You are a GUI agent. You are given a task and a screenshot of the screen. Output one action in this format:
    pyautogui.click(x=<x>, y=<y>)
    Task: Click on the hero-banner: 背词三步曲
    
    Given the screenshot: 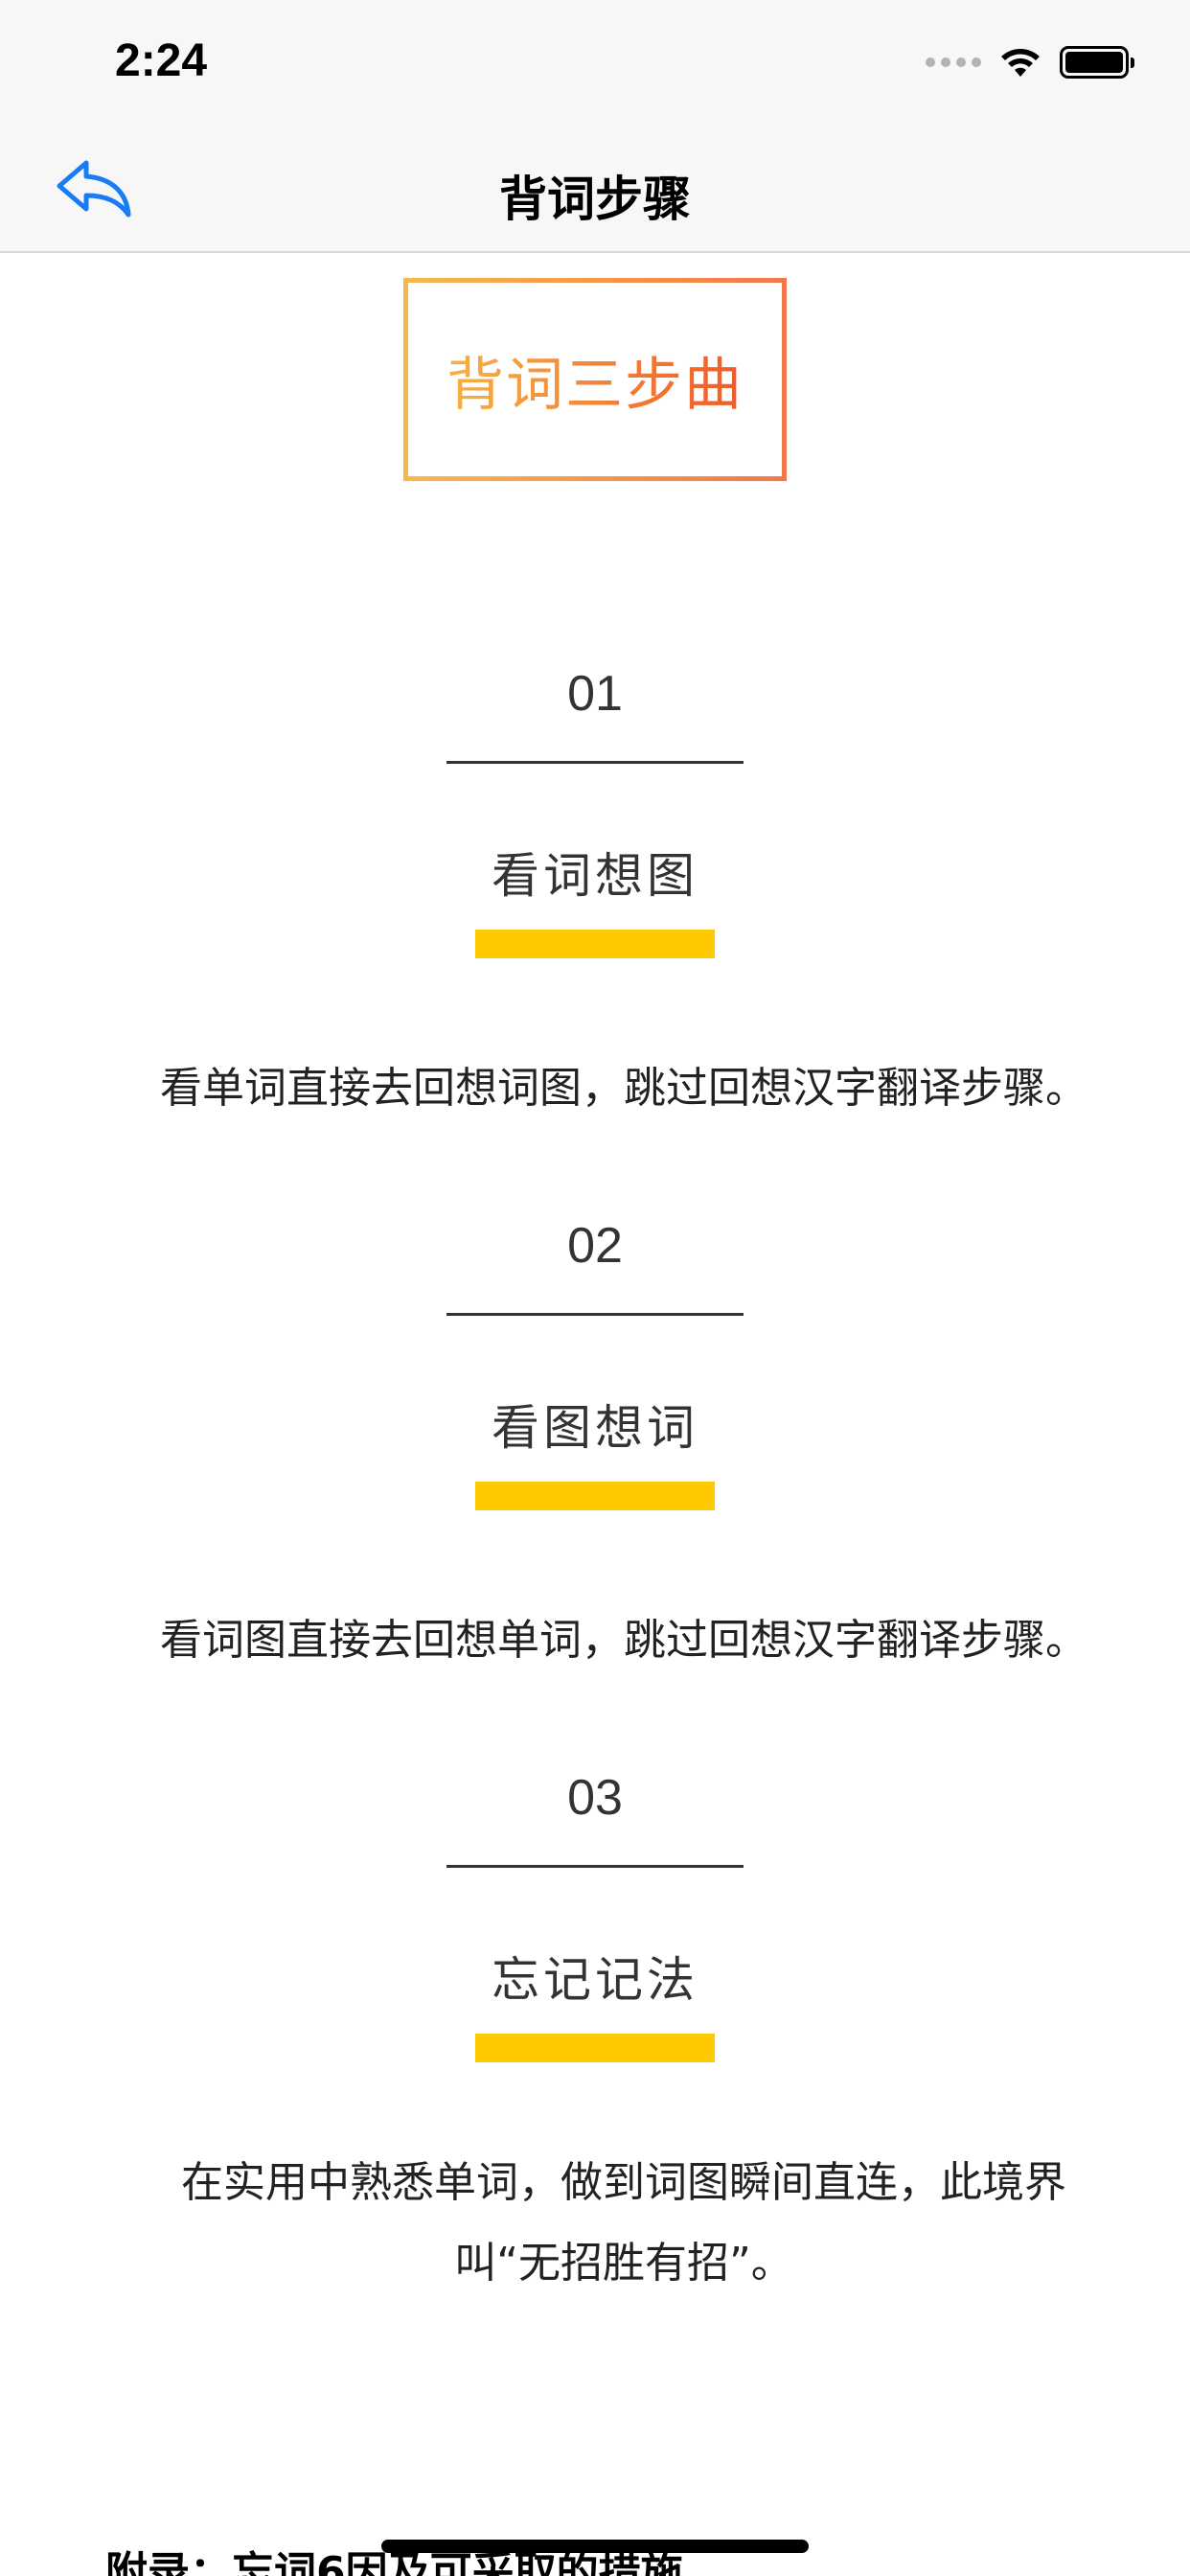 What is the action you would take?
    pyautogui.click(x=595, y=379)
    